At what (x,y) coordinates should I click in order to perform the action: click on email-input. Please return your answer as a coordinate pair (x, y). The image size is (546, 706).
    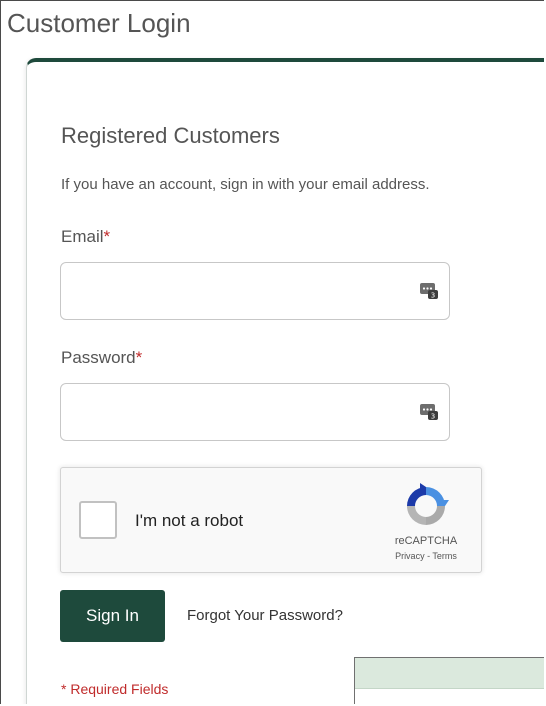
    Looking at the image, I should click on (255, 291).